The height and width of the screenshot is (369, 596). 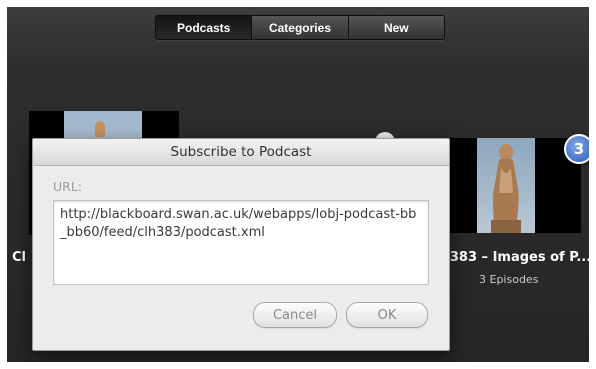 I want to click on dialog-title: Subscribe to Podcast, so click(x=241, y=152).